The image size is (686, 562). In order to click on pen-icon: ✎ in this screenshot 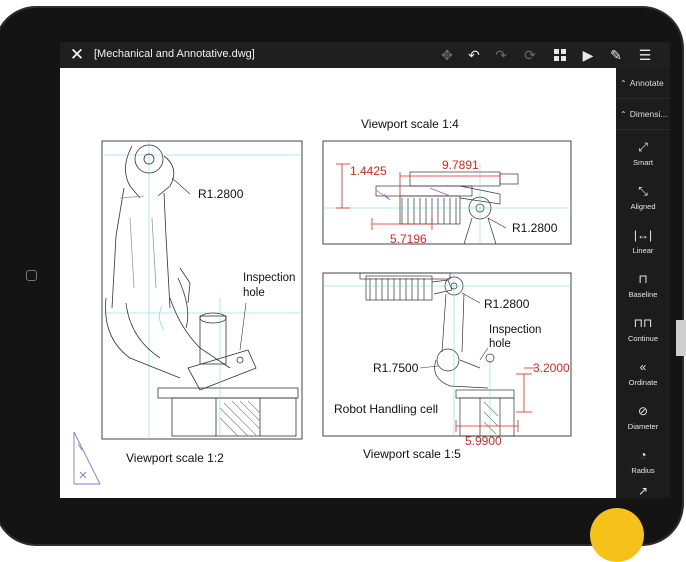, I will do `click(616, 55)`.